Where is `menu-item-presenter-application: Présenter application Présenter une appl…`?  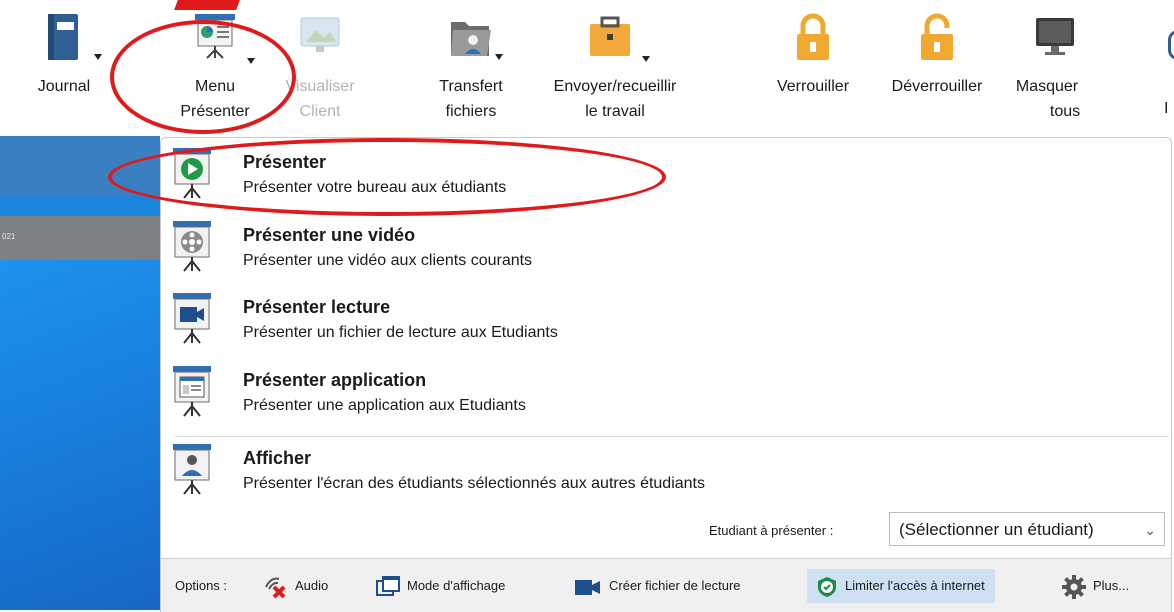
menu-item-presenter-application: Présenter application Présenter une appl… is located at coordinates (666, 396).